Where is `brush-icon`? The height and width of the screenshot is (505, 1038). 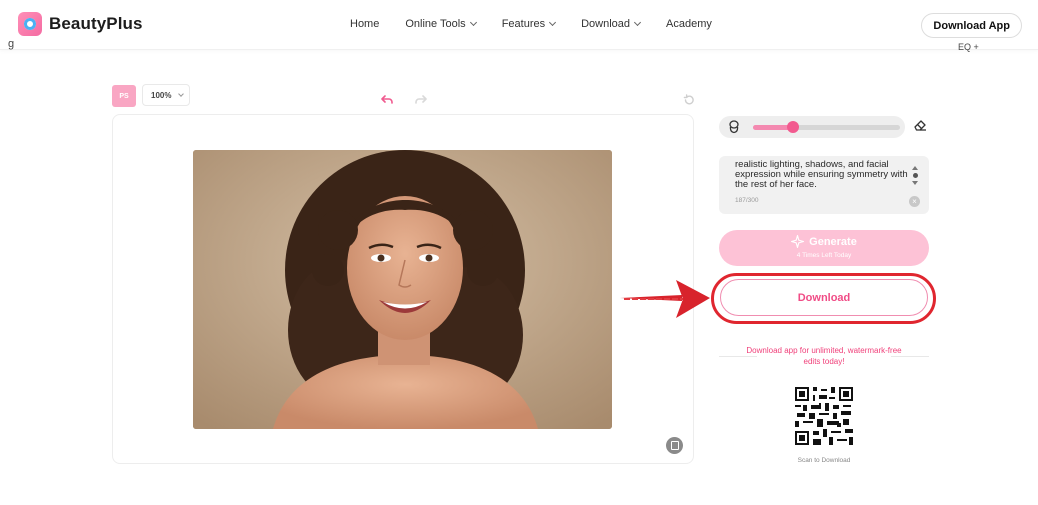 brush-icon is located at coordinates (734, 127).